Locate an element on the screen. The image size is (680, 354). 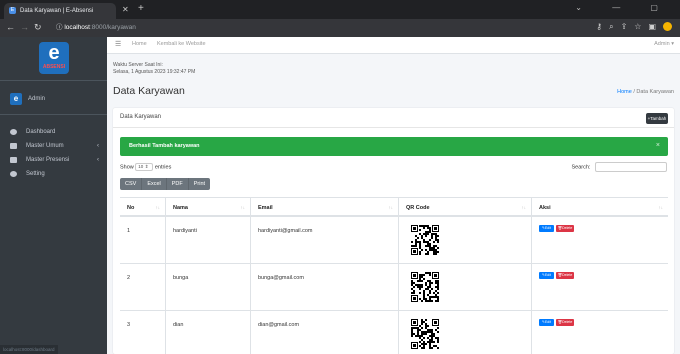
browser-extensions: ⚷⌕⇪☆▣ is located at coordinates (634, 27).